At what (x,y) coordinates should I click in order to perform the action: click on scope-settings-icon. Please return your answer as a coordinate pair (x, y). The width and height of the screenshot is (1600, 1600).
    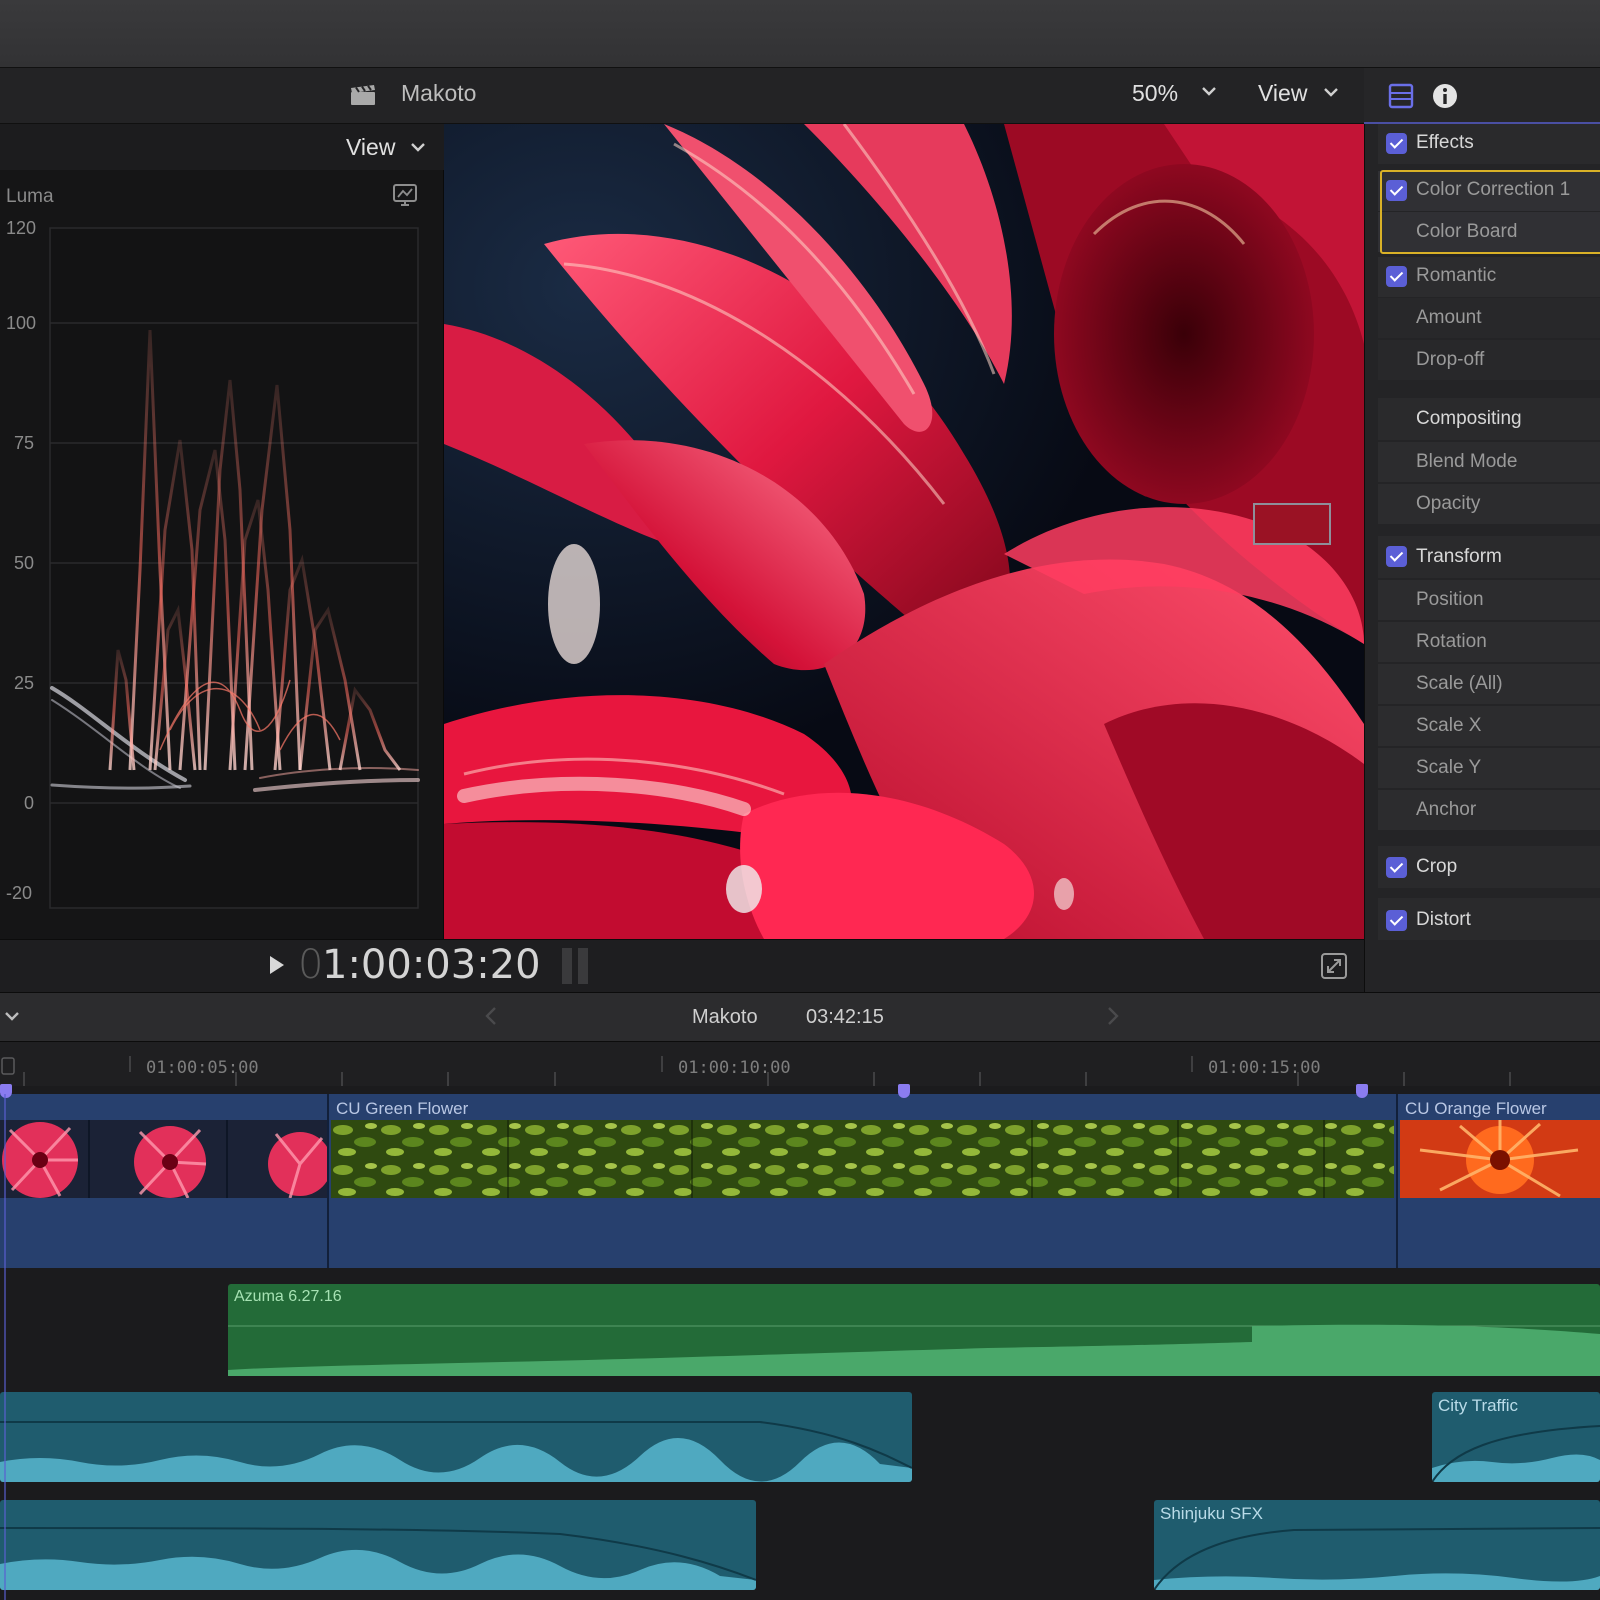
    Looking at the image, I should click on (405, 195).